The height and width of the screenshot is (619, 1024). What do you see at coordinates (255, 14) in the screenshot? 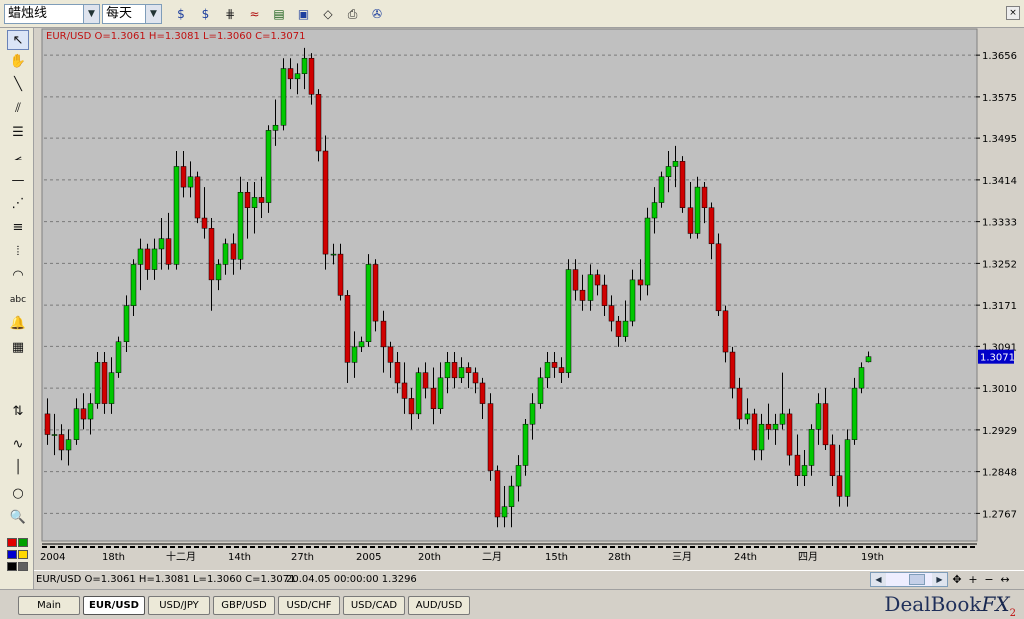
I see `chart-wave-icon: ≈` at bounding box center [255, 14].